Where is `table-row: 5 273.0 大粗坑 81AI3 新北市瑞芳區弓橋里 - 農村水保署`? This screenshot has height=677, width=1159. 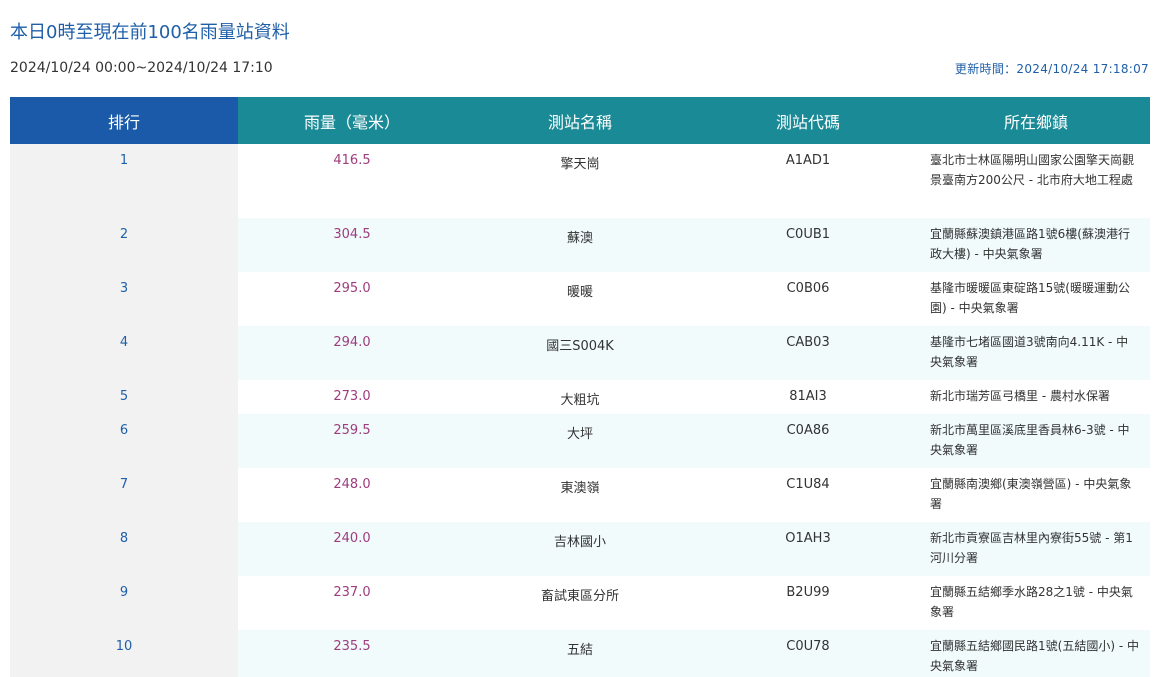 table-row: 5 273.0 大粗坑 81AI3 新北市瑞芳區弓橋里 - 農村水保署 is located at coordinates (580, 397).